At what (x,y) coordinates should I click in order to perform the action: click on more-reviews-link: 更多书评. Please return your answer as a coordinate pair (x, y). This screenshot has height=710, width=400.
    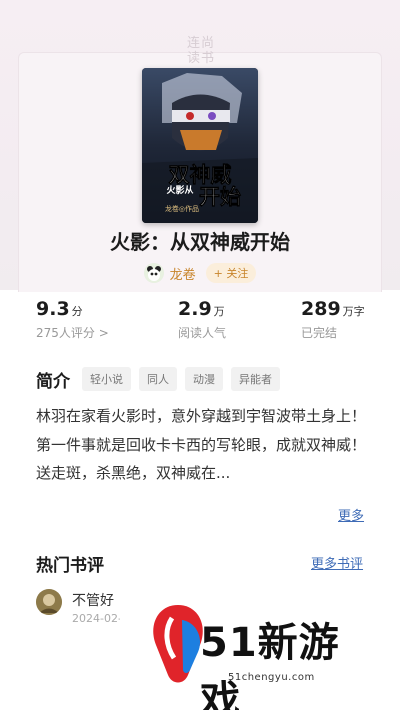
    Looking at the image, I should click on (337, 562).